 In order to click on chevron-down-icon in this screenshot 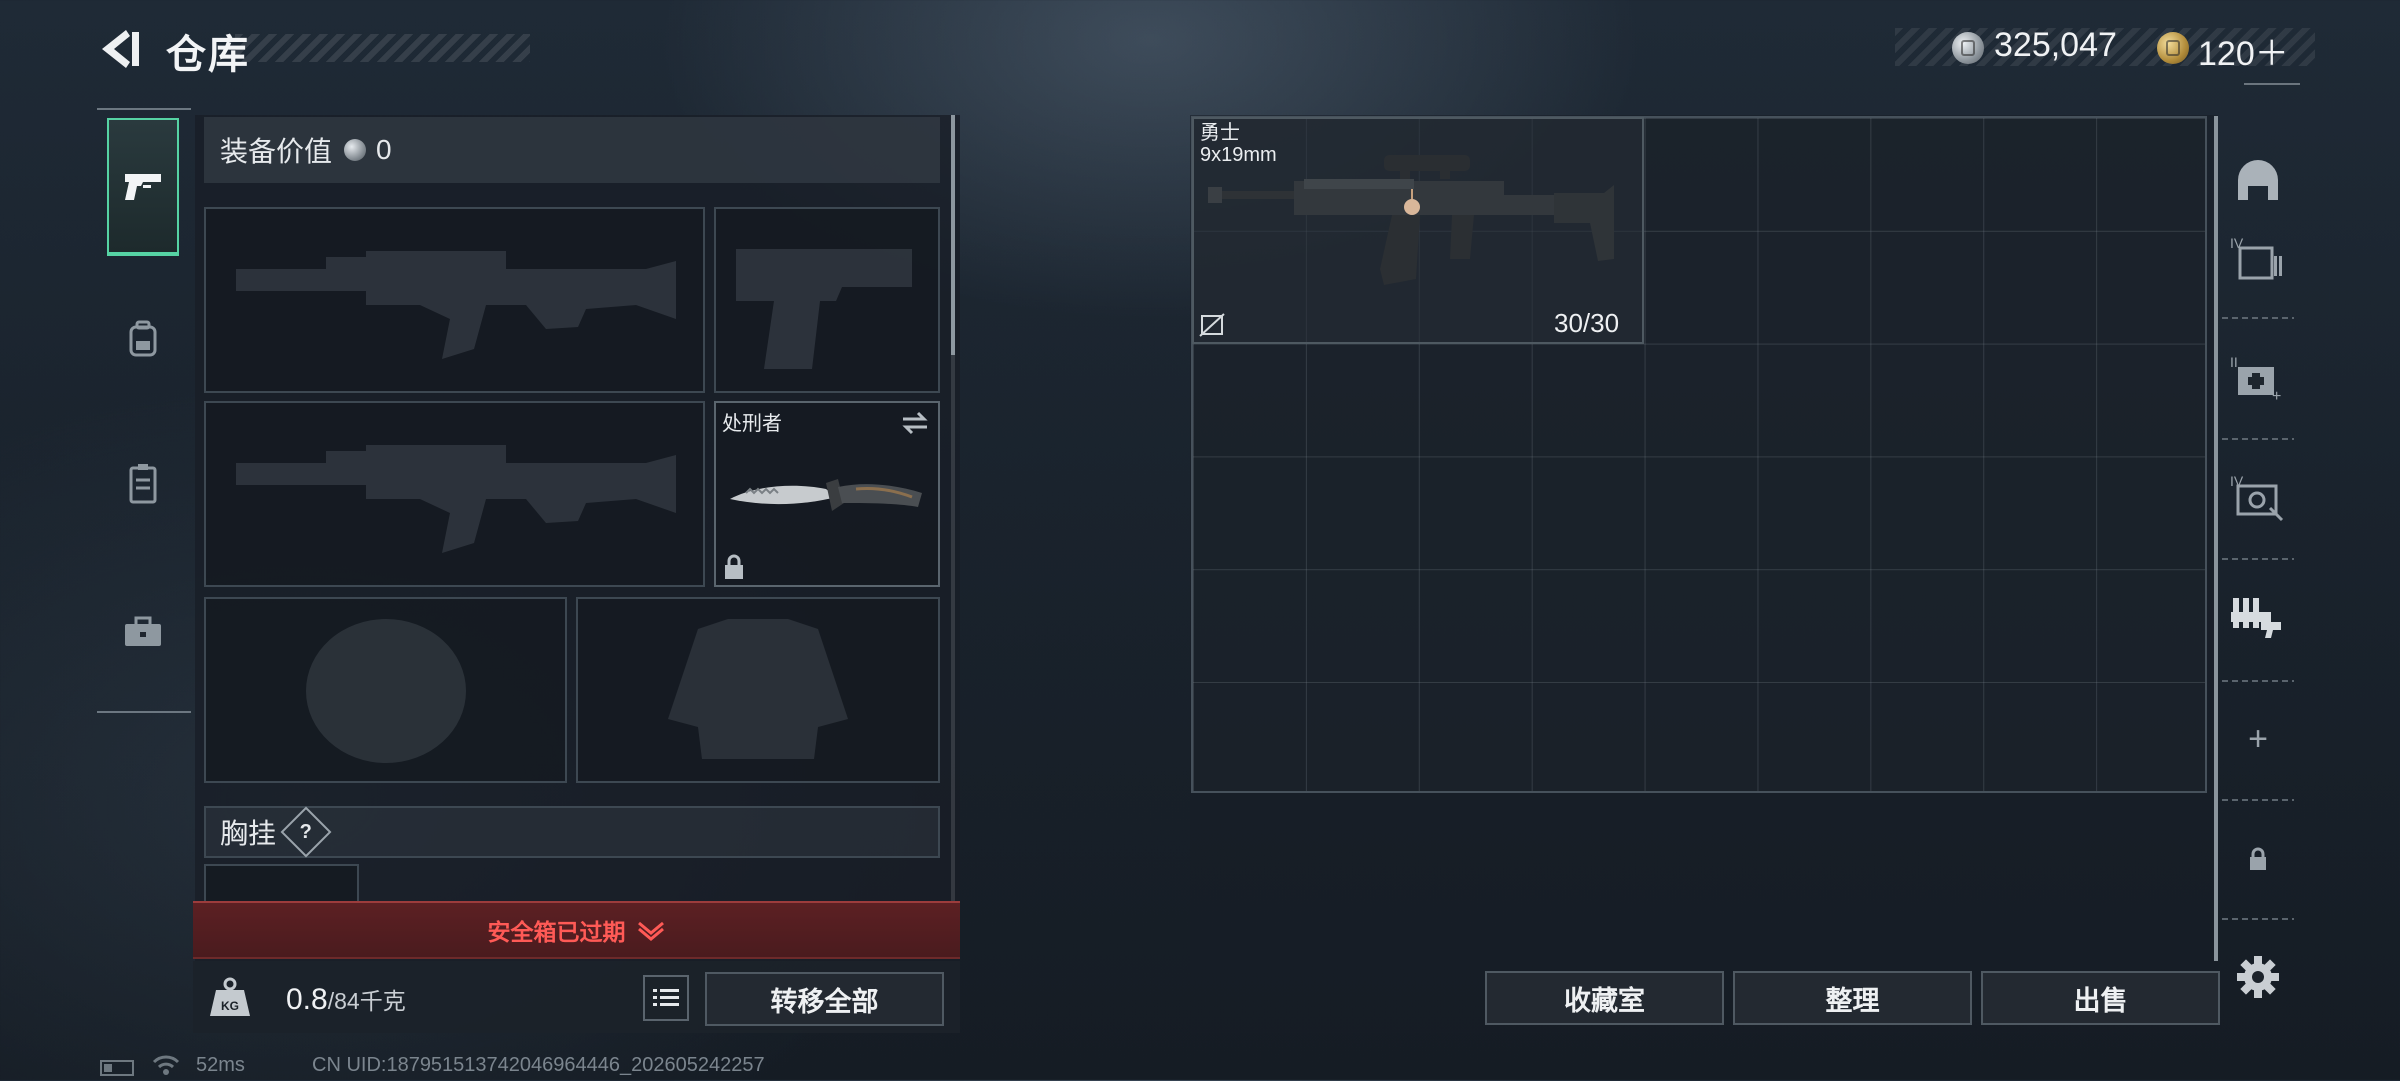, I will do `click(650, 931)`.